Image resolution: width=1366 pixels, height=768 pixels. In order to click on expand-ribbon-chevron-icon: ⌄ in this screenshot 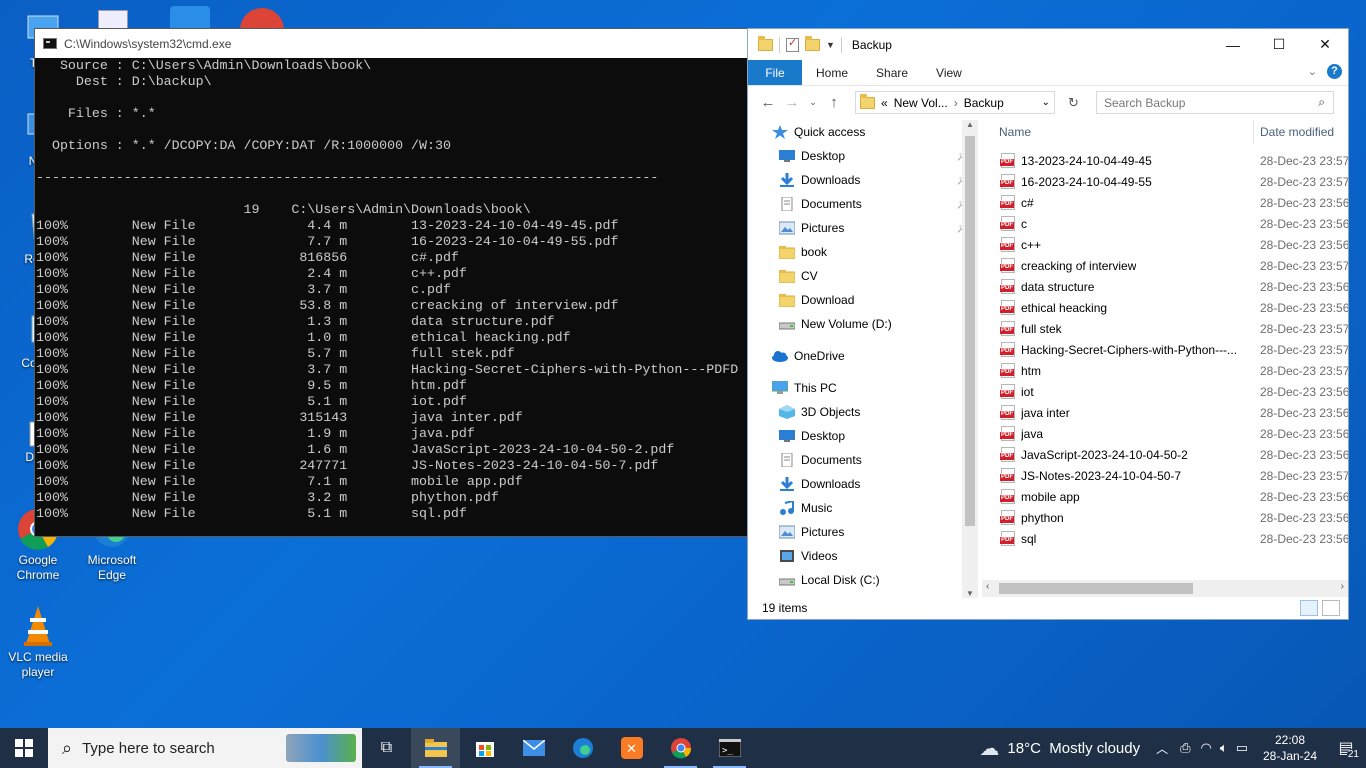, I will do `click(1312, 71)`.